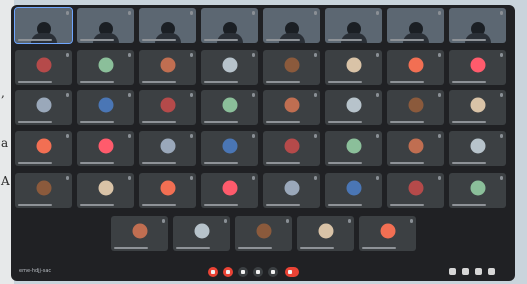 The image size is (527, 284). I want to click on camera-icon, so click(228, 272).